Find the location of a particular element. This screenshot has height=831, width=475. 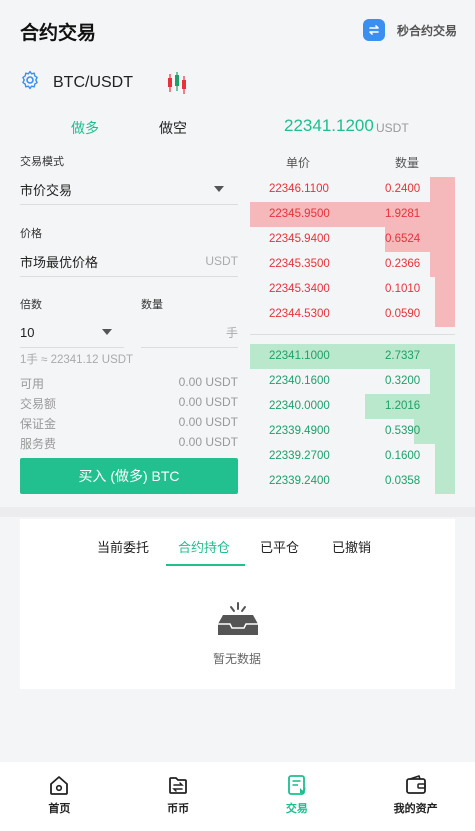

lot-conversion: 1手 ≈ 22341.12 USDT is located at coordinates (77, 360).